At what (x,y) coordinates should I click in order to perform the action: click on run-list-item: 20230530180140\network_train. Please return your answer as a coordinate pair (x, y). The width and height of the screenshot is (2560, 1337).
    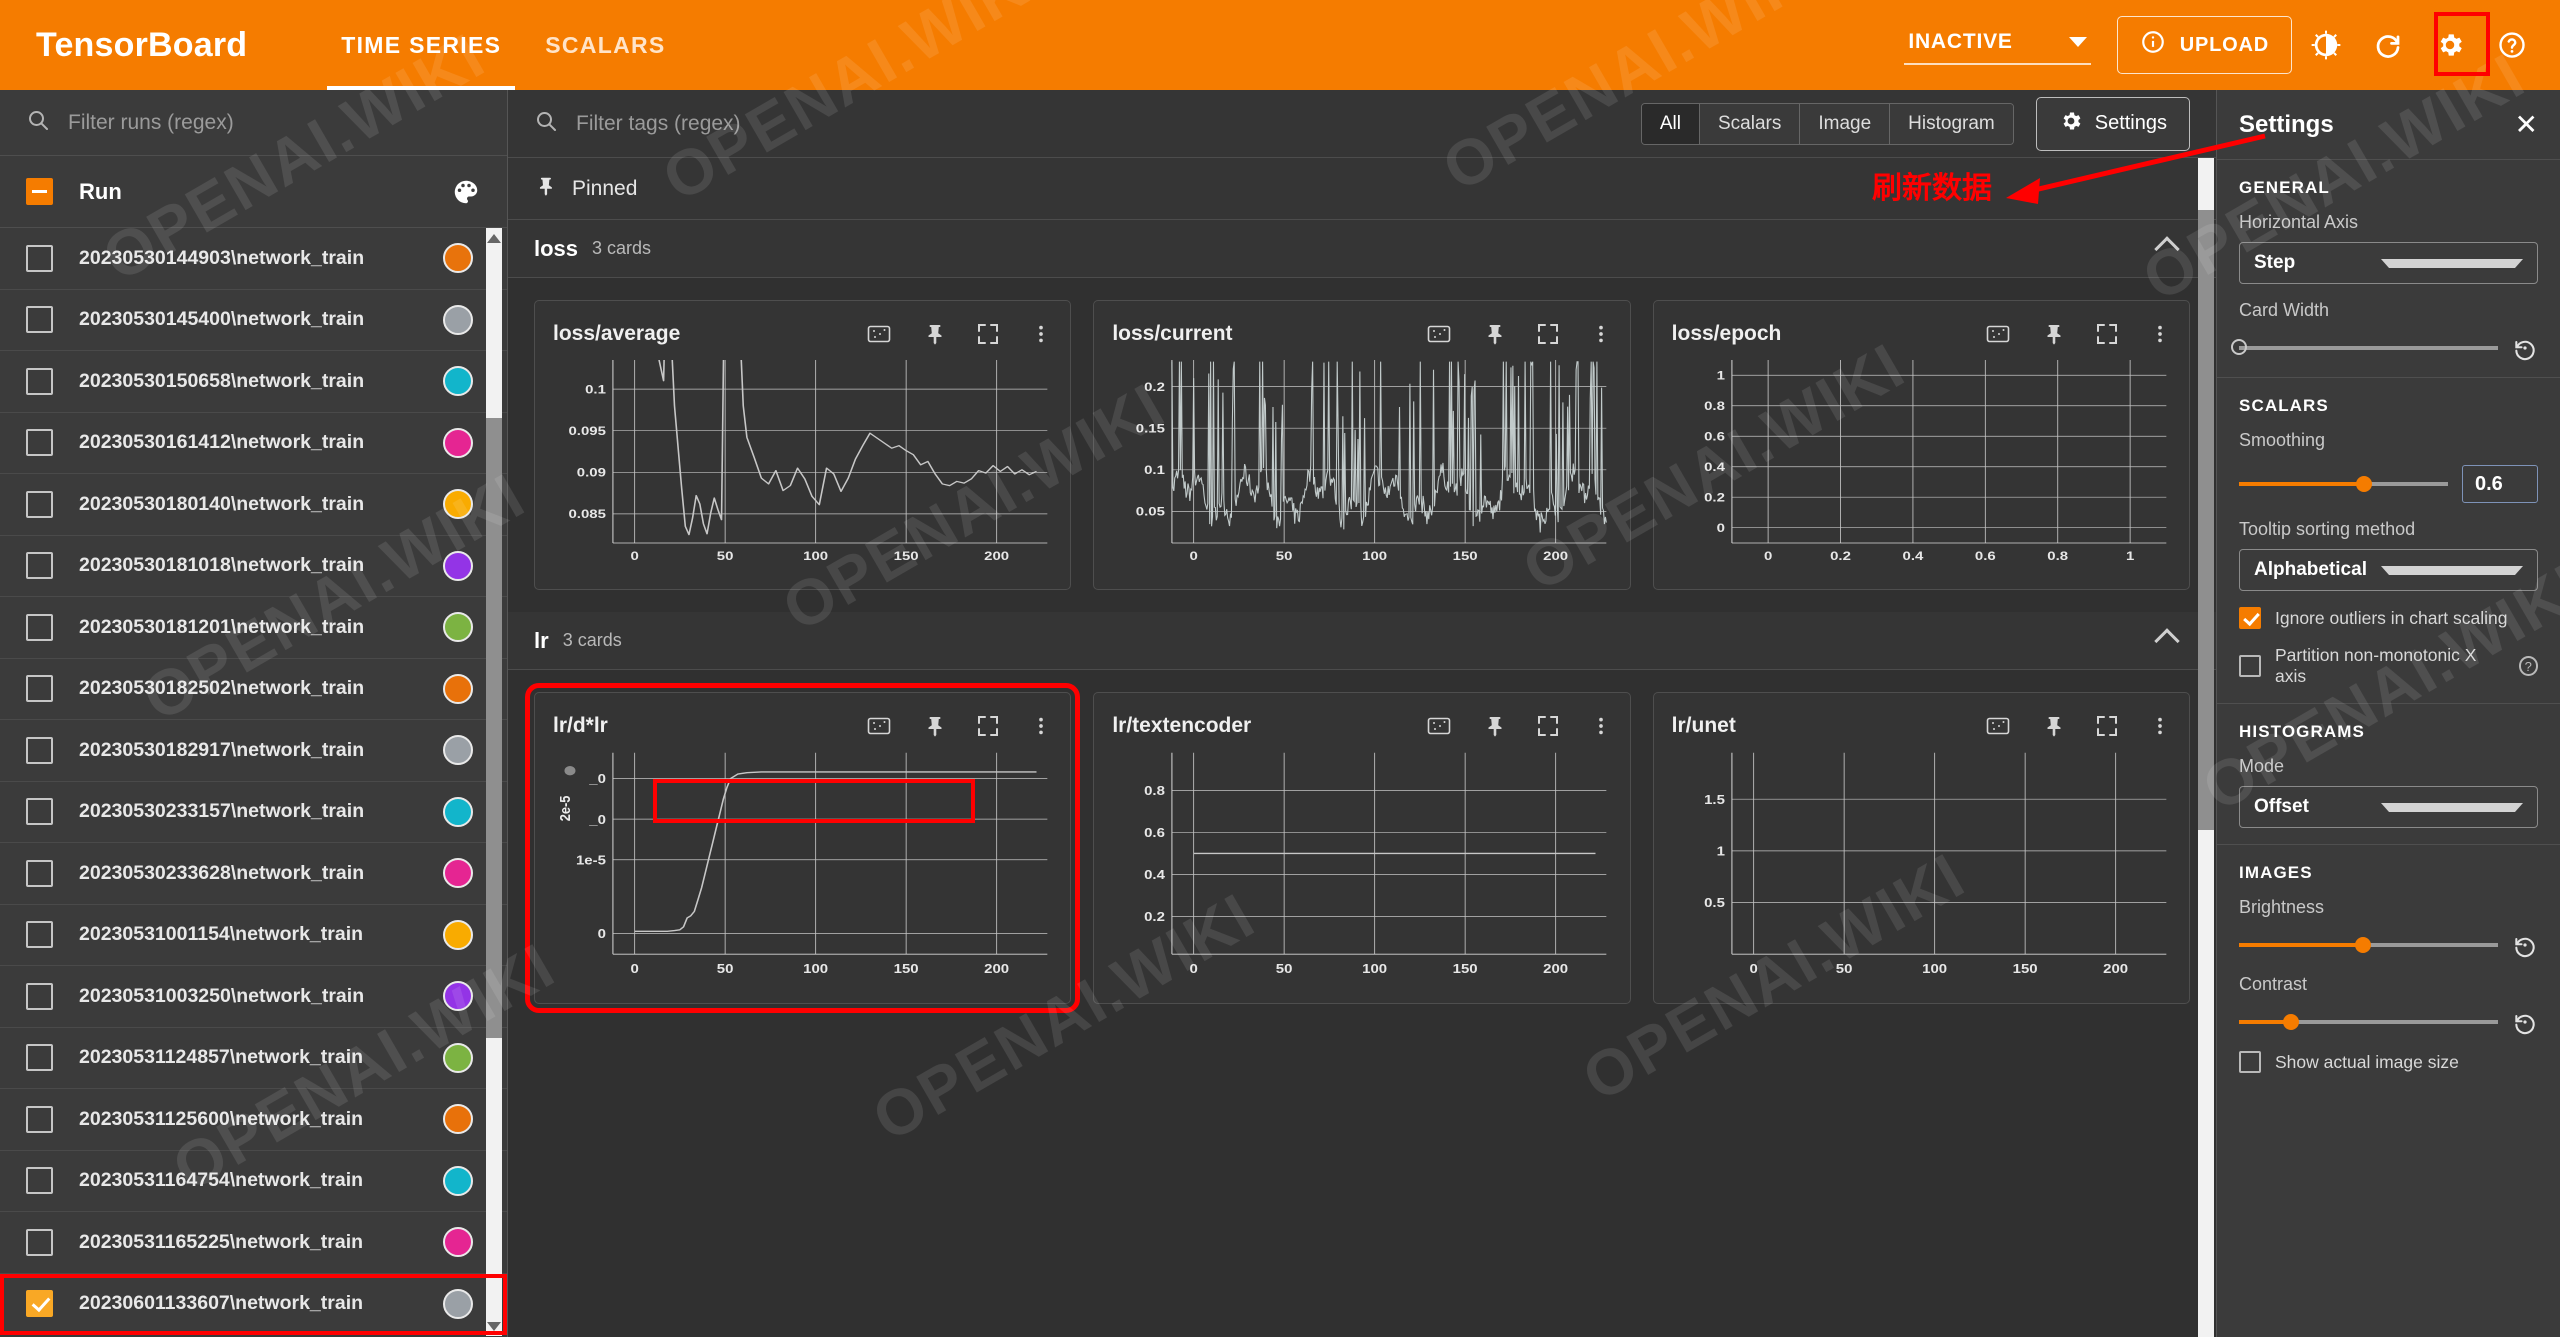
    Looking at the image, I should click on (253, 505).